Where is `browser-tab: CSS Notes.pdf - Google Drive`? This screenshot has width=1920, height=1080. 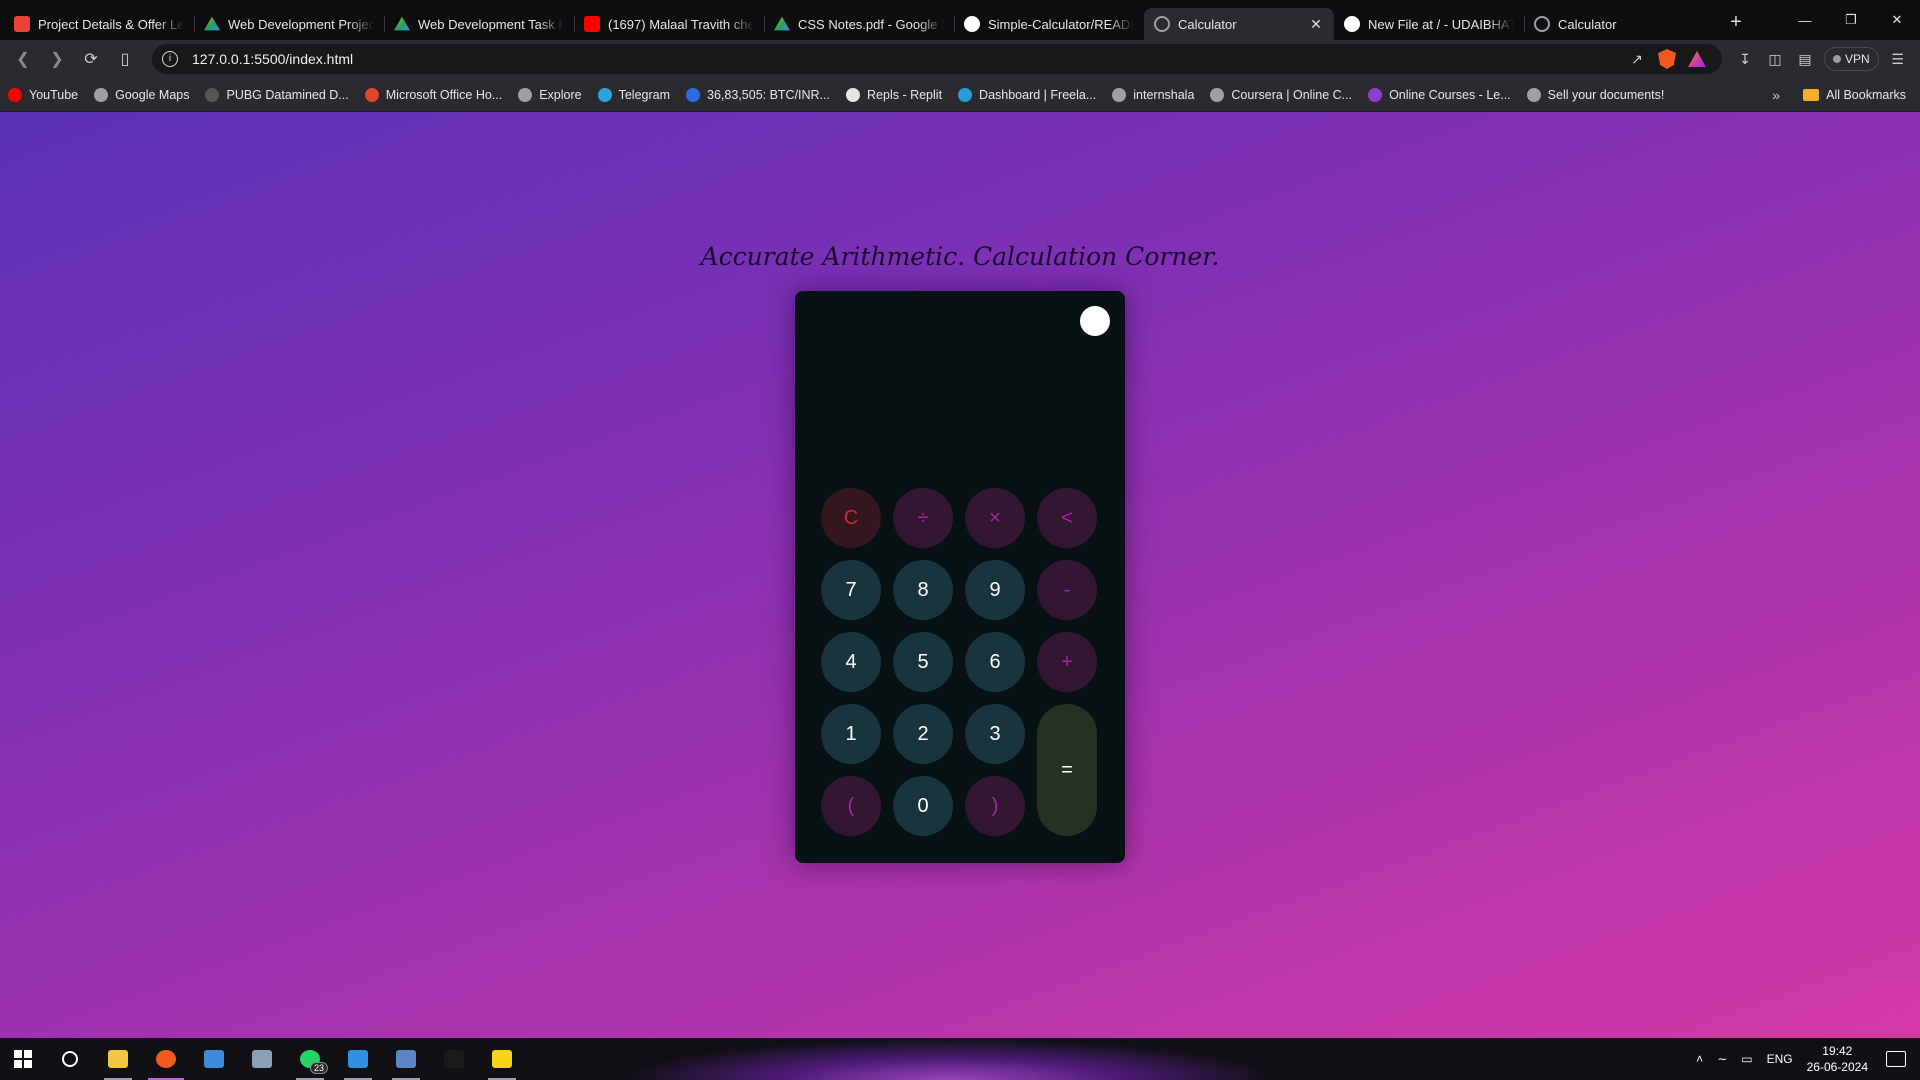
browser-tab: CSS Notes.pdf - Google Drive is located at coordinates (859, 24).